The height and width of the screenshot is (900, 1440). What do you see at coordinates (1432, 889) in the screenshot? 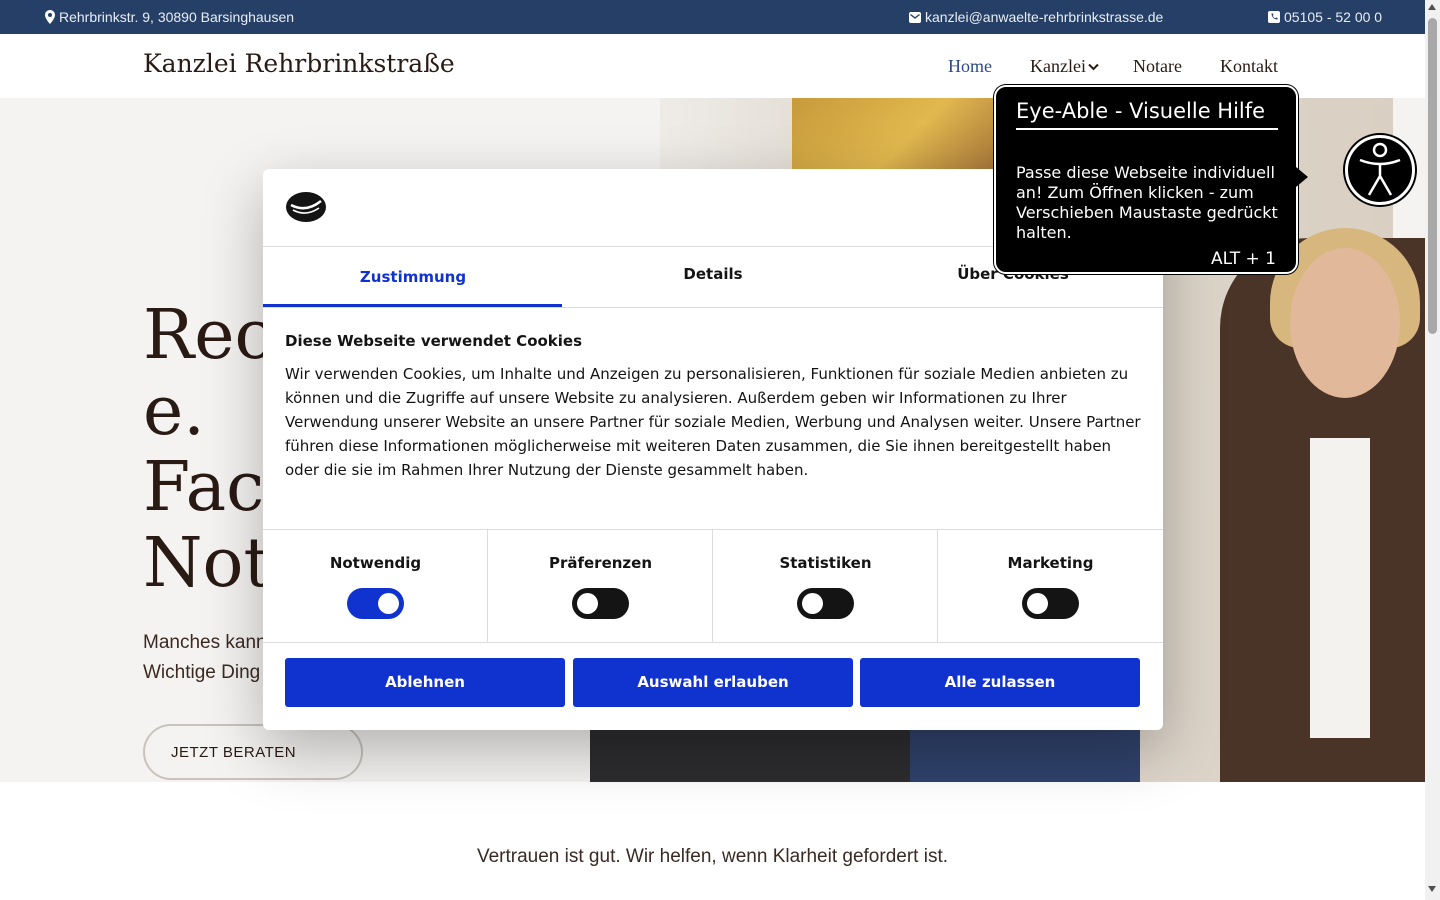
I see `scroll-down-icon` at bounding box center [1432, 889].